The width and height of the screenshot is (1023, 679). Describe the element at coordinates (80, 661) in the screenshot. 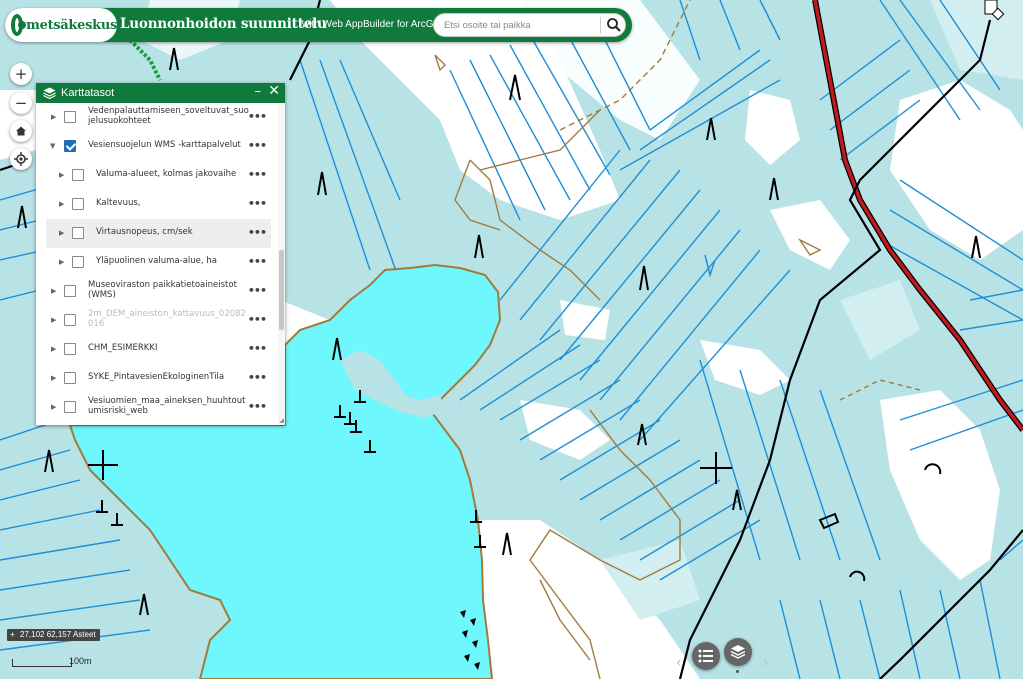

I see `scale-label: 100m` at that location.